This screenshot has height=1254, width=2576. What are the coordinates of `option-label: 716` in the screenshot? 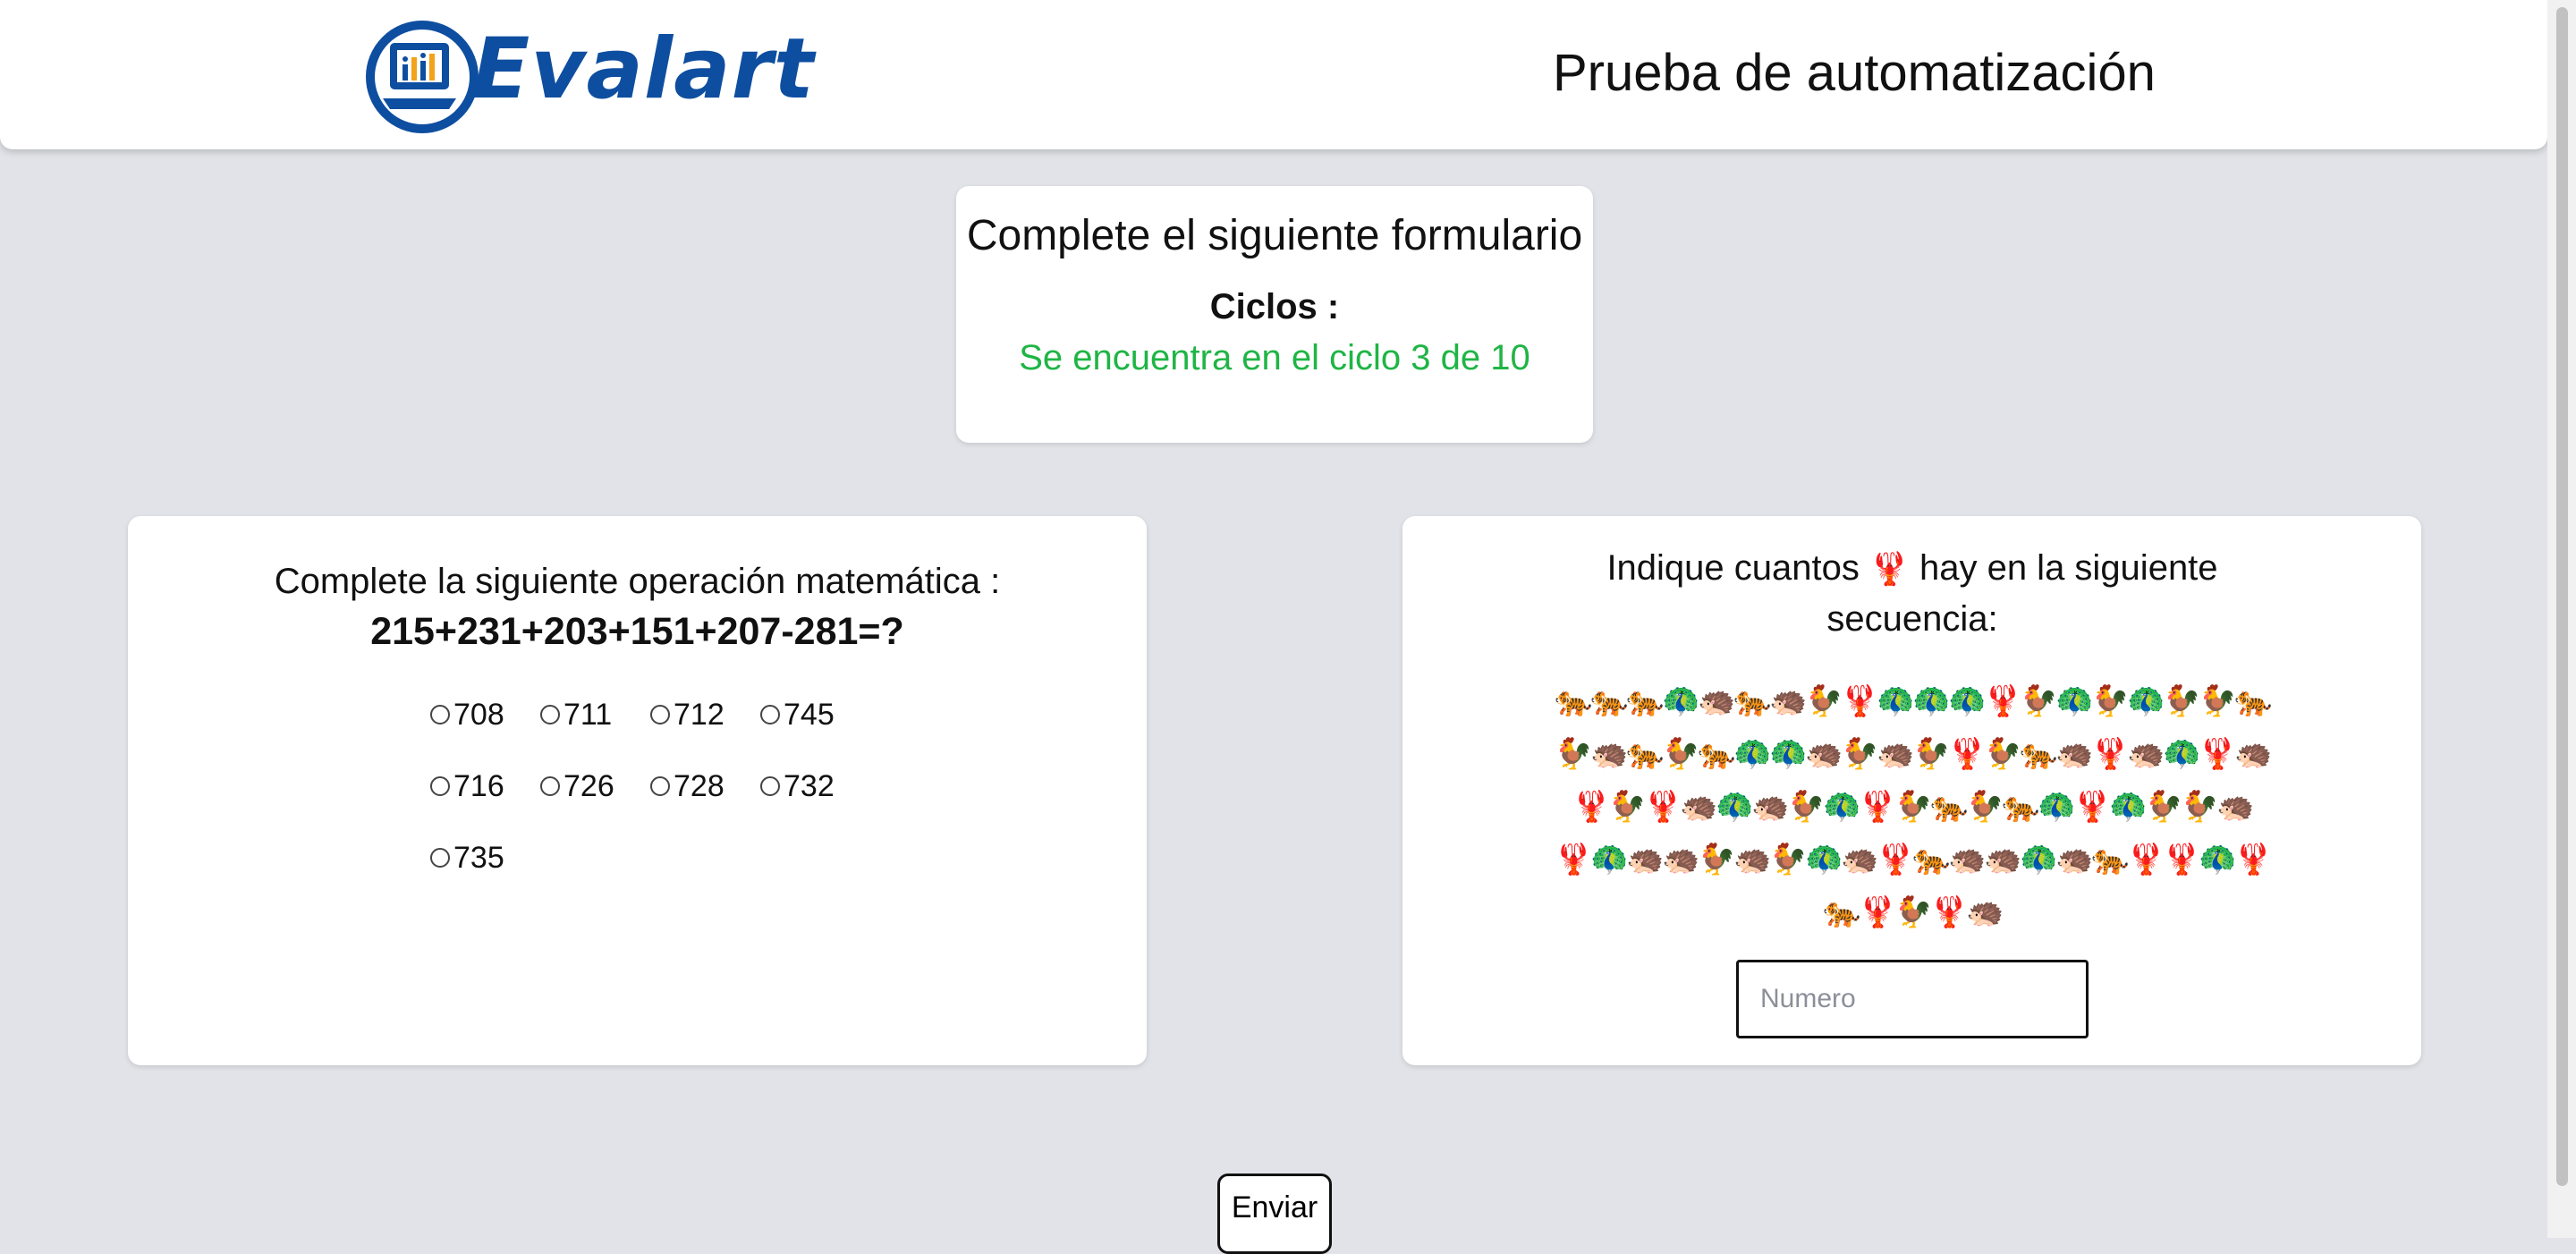 It's located at (478, 785).